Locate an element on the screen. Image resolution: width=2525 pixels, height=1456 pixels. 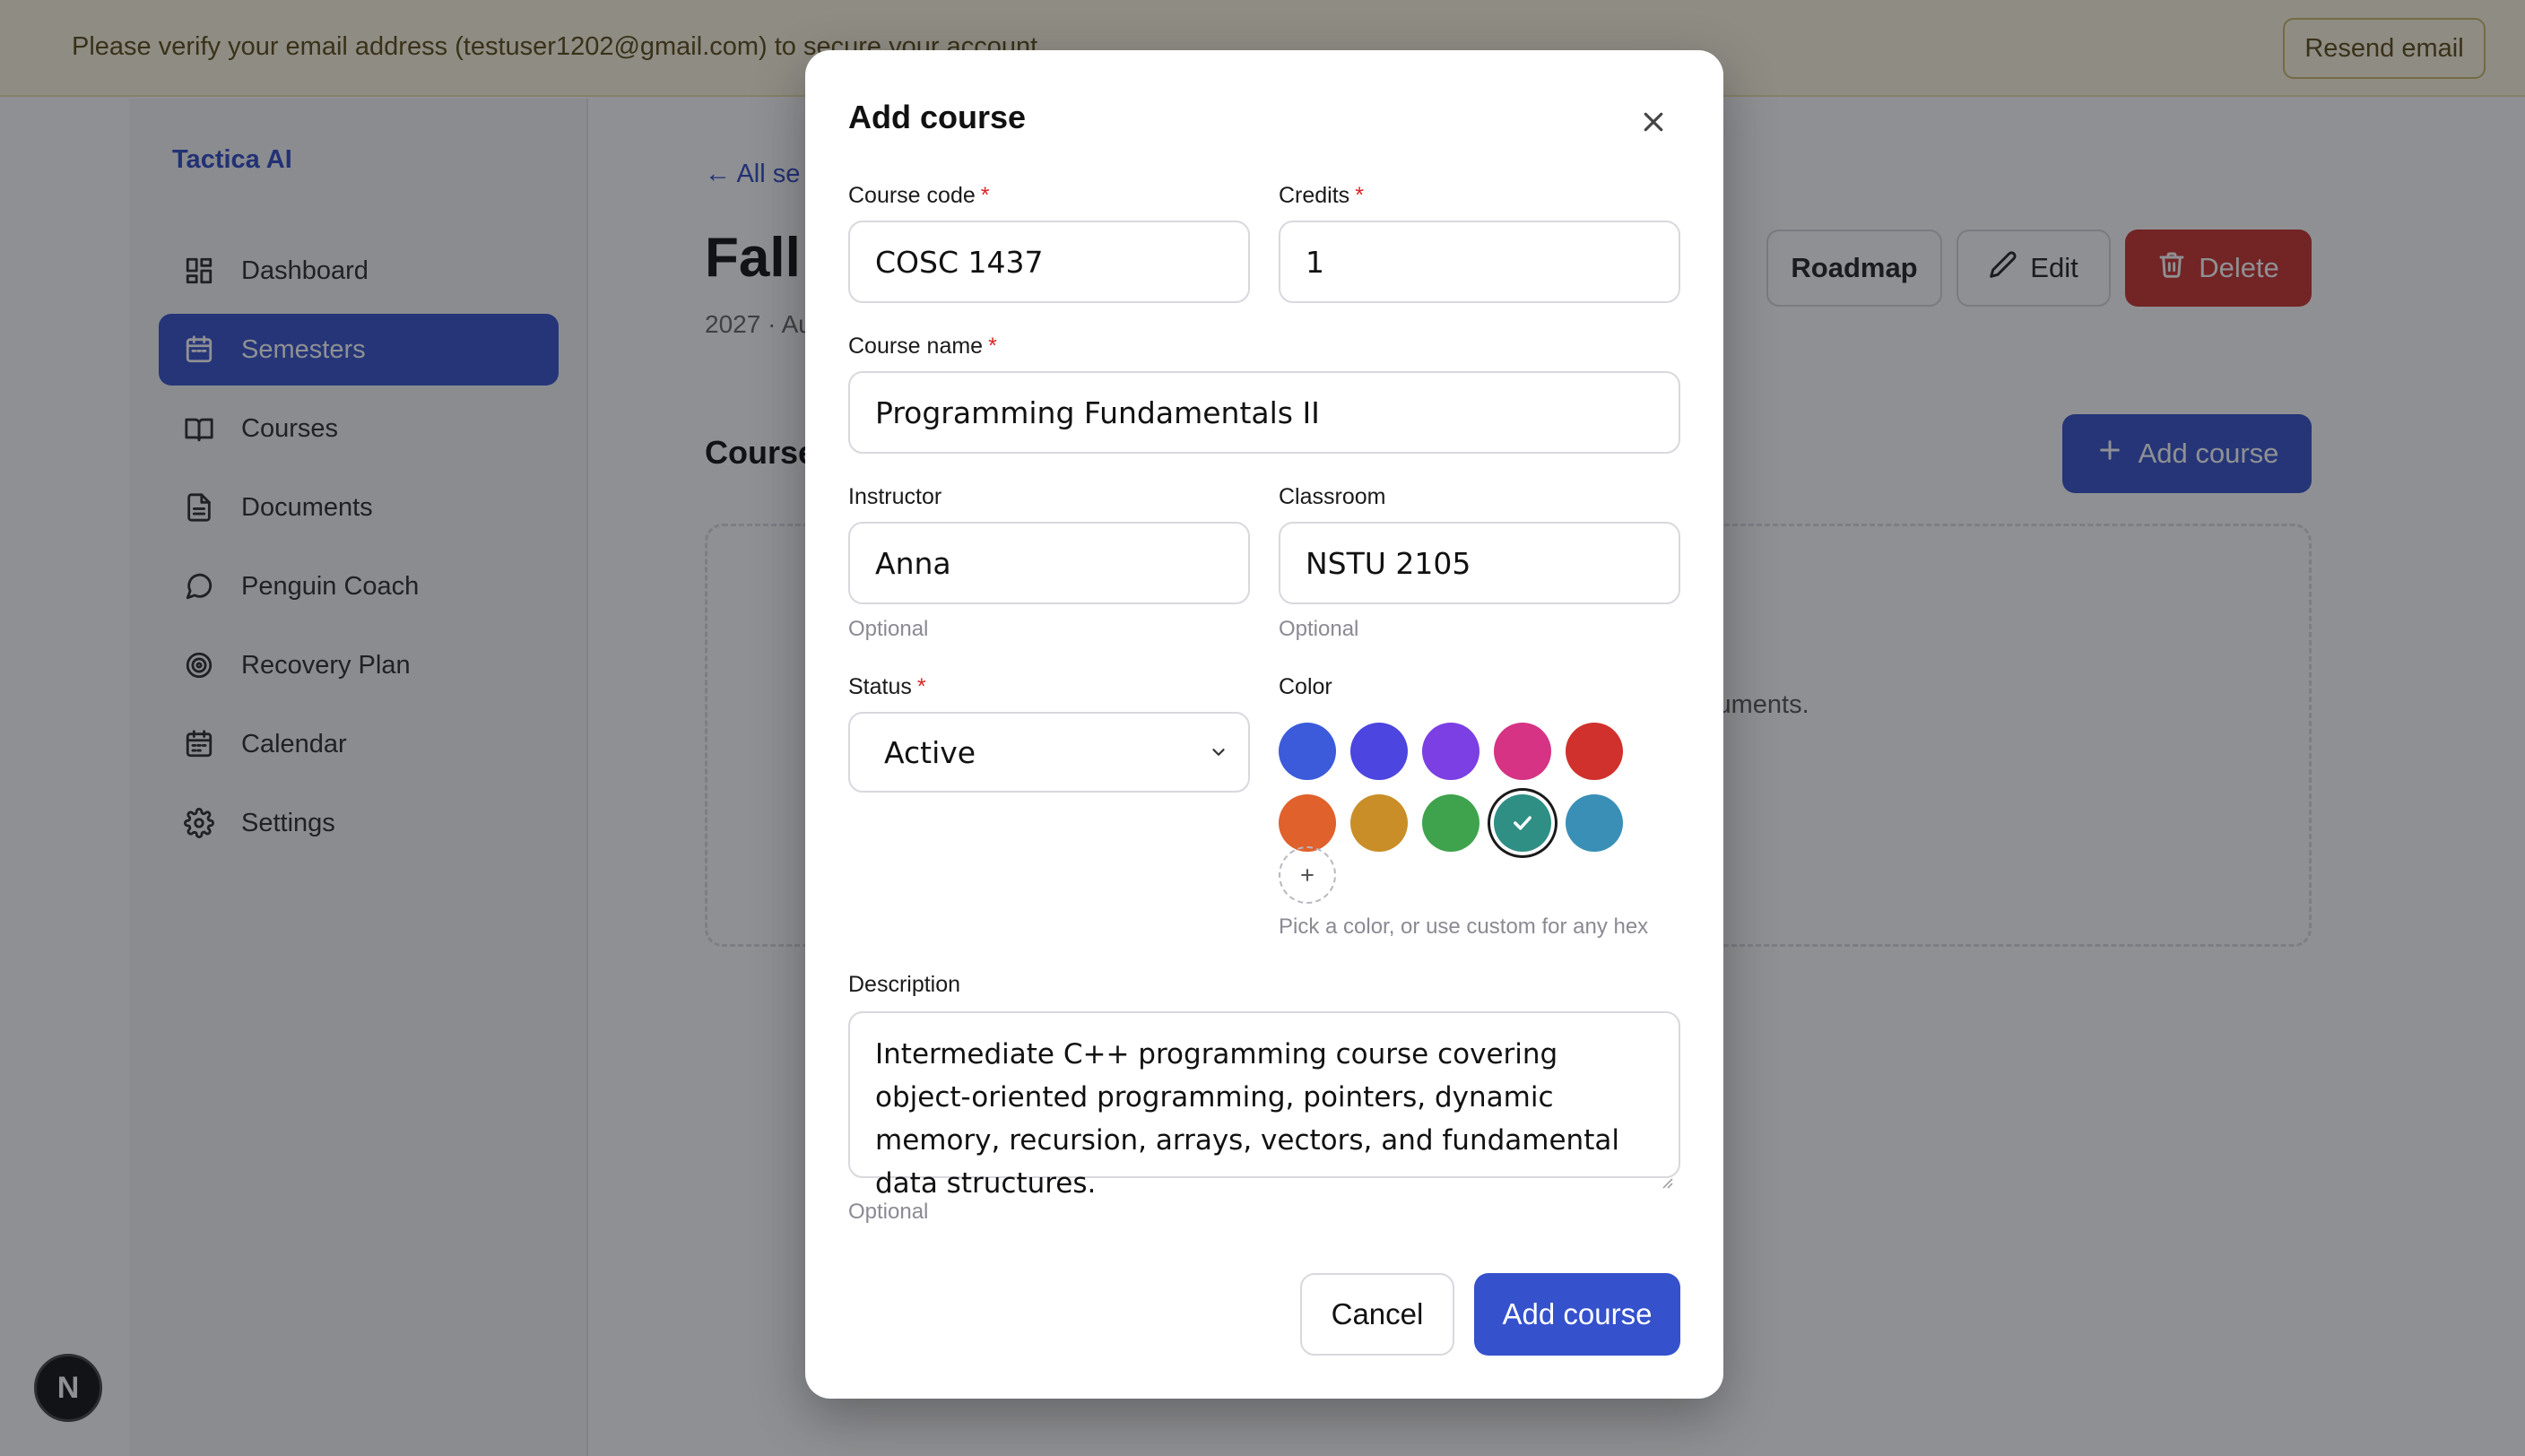
instructor-input: Anna is located at coordinates (1049, 563).